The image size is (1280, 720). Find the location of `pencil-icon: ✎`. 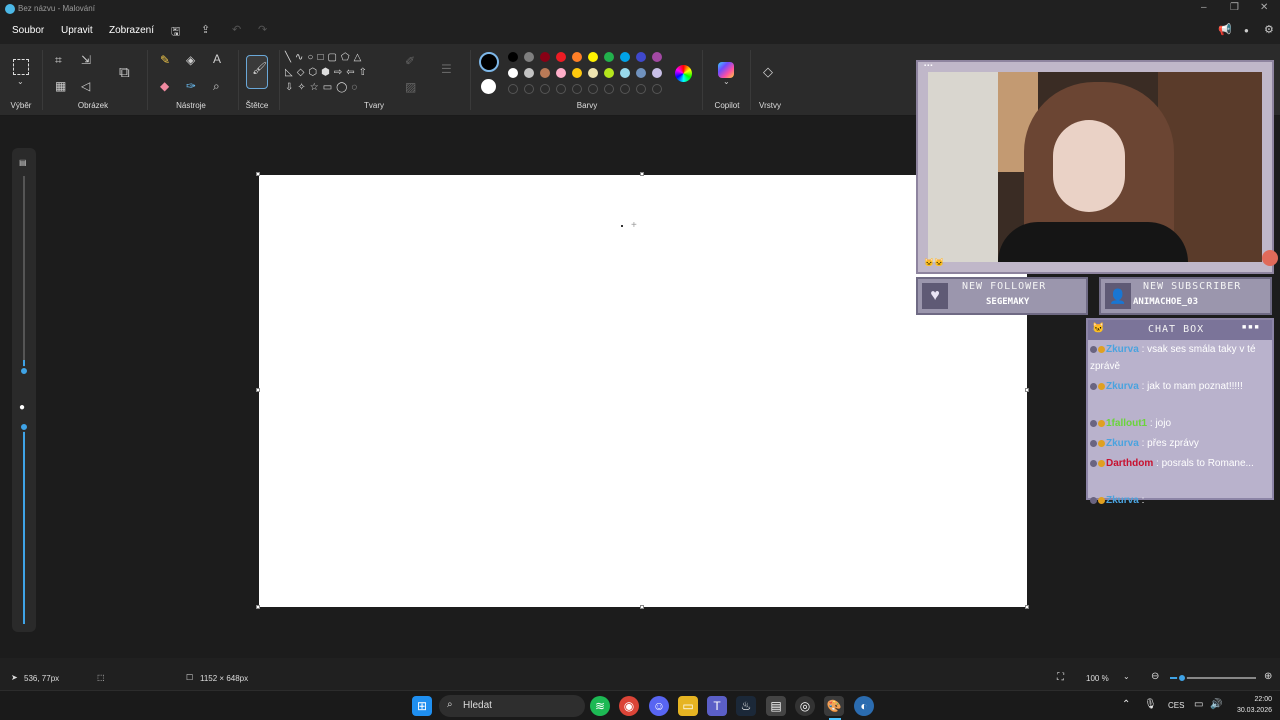

pencil-icon: ✎ is located at coordinates (165, 60).